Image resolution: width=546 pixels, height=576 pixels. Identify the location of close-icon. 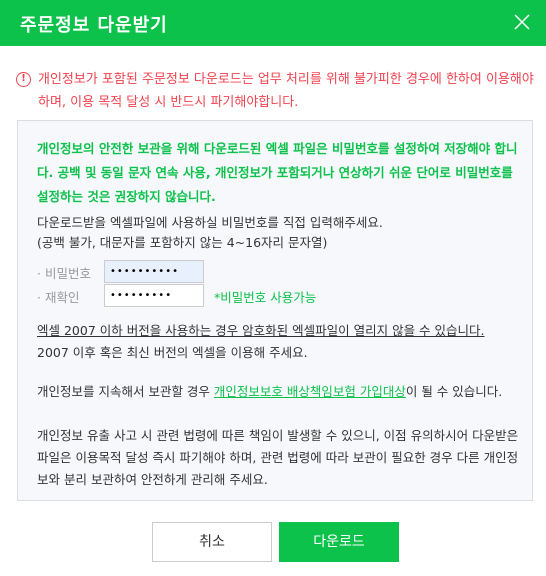
(522, 22).